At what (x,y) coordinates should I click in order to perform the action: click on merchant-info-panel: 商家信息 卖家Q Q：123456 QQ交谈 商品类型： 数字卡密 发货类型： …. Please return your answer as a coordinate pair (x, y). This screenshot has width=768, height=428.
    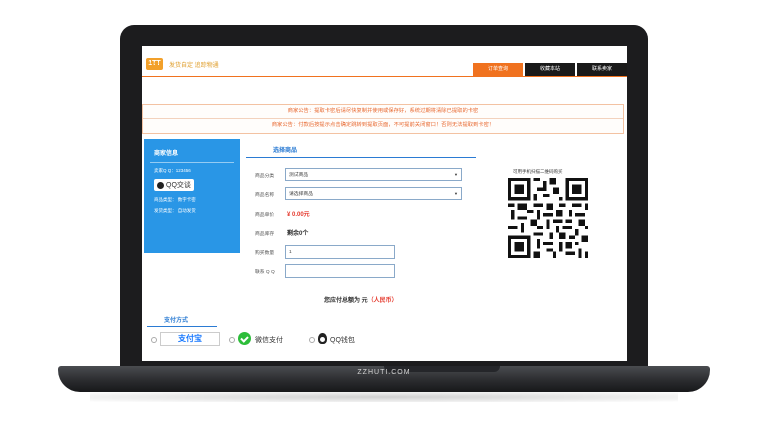
    Looking at the image, I should click on (192, 196).